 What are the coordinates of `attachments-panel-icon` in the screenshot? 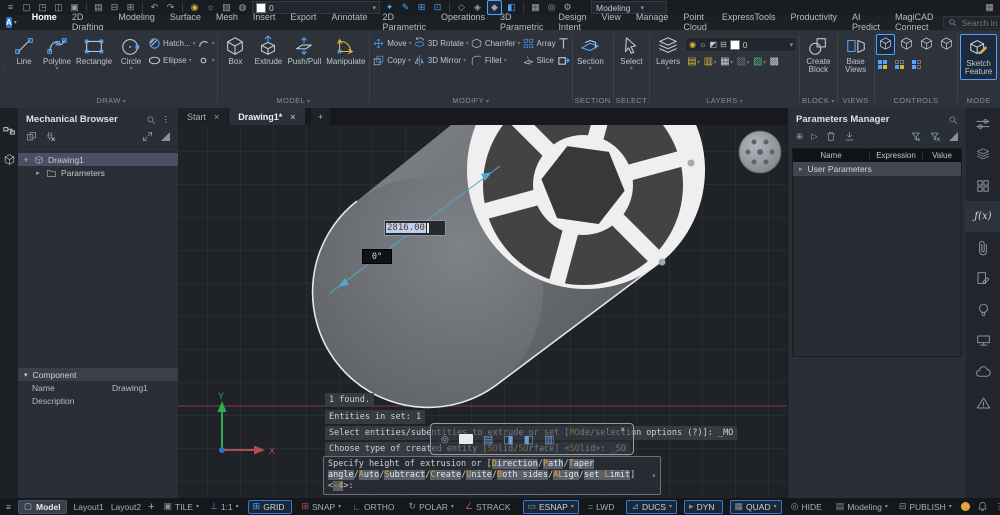 It's located at (983, 247).